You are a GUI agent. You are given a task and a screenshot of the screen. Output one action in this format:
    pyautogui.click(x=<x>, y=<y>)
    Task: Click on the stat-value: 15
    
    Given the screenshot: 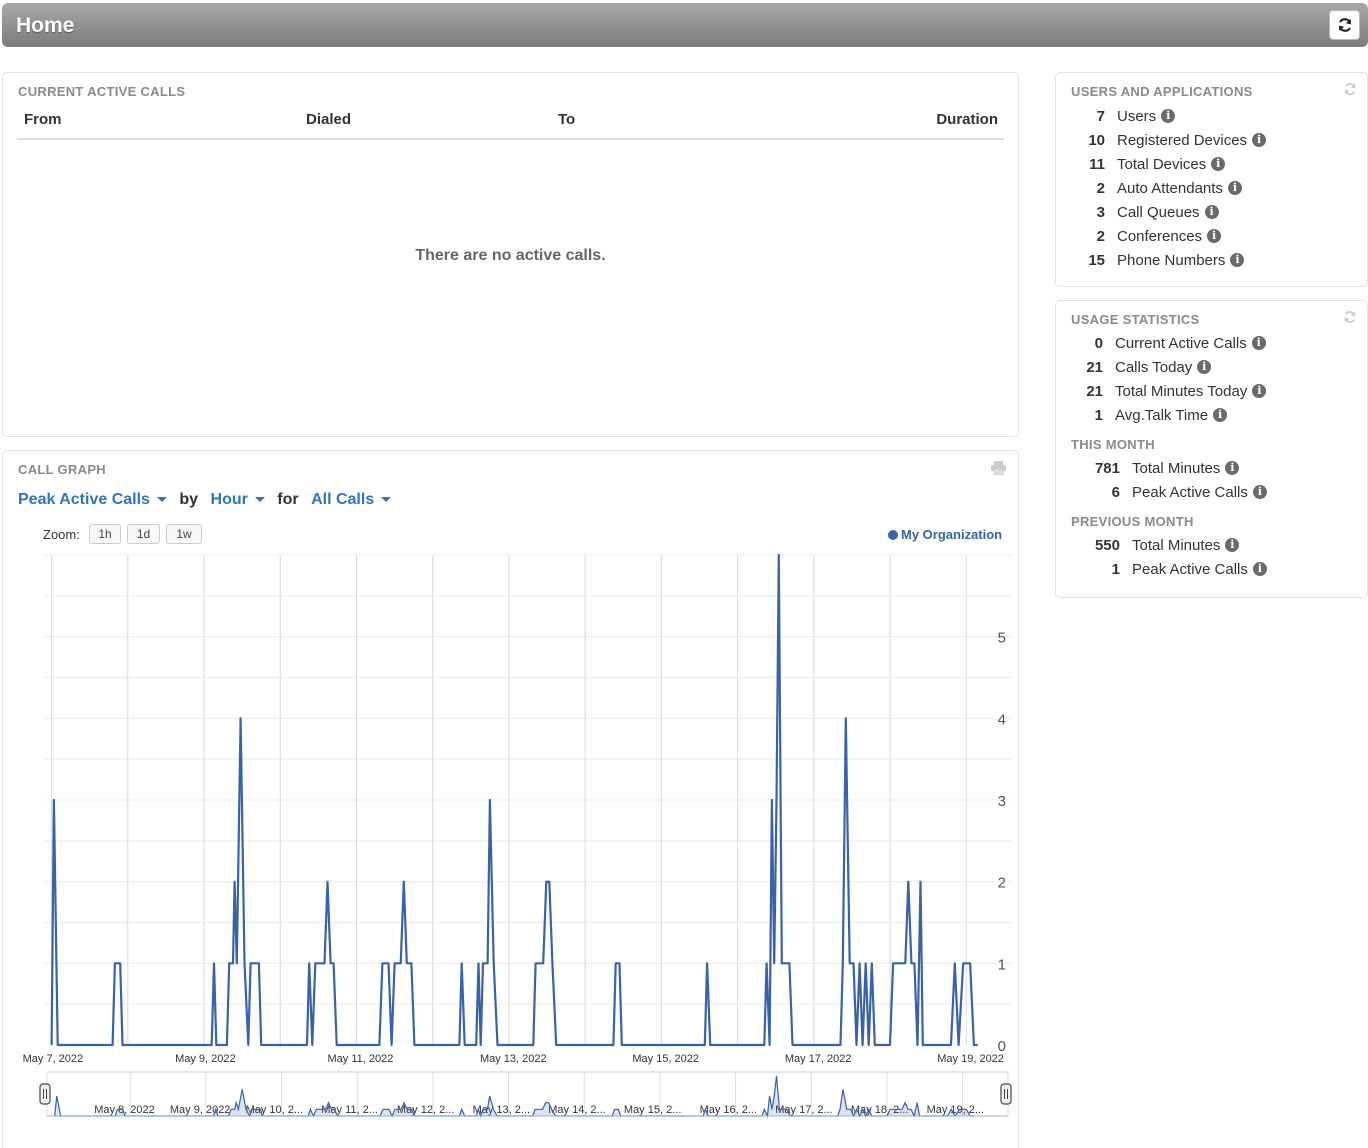 What is the action you would take?
    pyautogui.click(x=1096, y=260)
    